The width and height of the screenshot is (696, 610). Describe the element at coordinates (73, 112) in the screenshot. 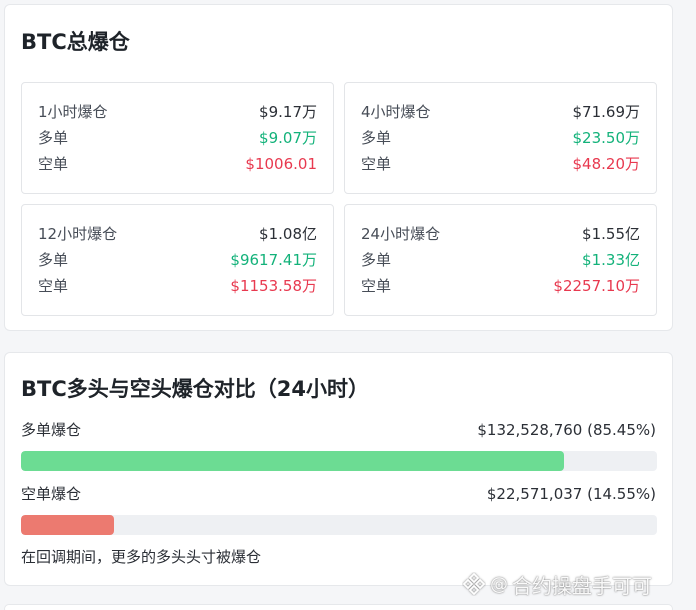

I see `period-label: 1小时爆仓` at that location.